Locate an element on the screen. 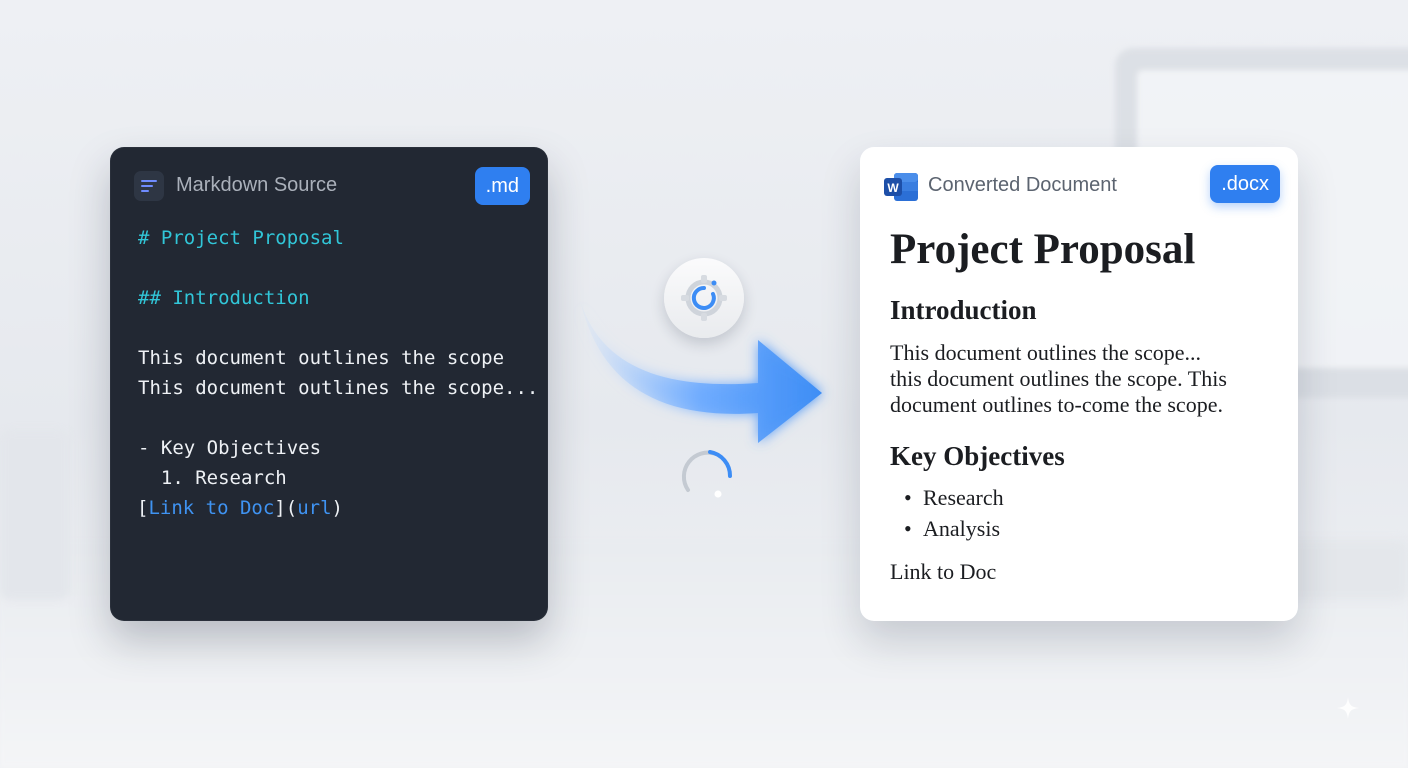 This screenshot has height=768, width=1408. word-icon: W is located at coordinates (901, 187).